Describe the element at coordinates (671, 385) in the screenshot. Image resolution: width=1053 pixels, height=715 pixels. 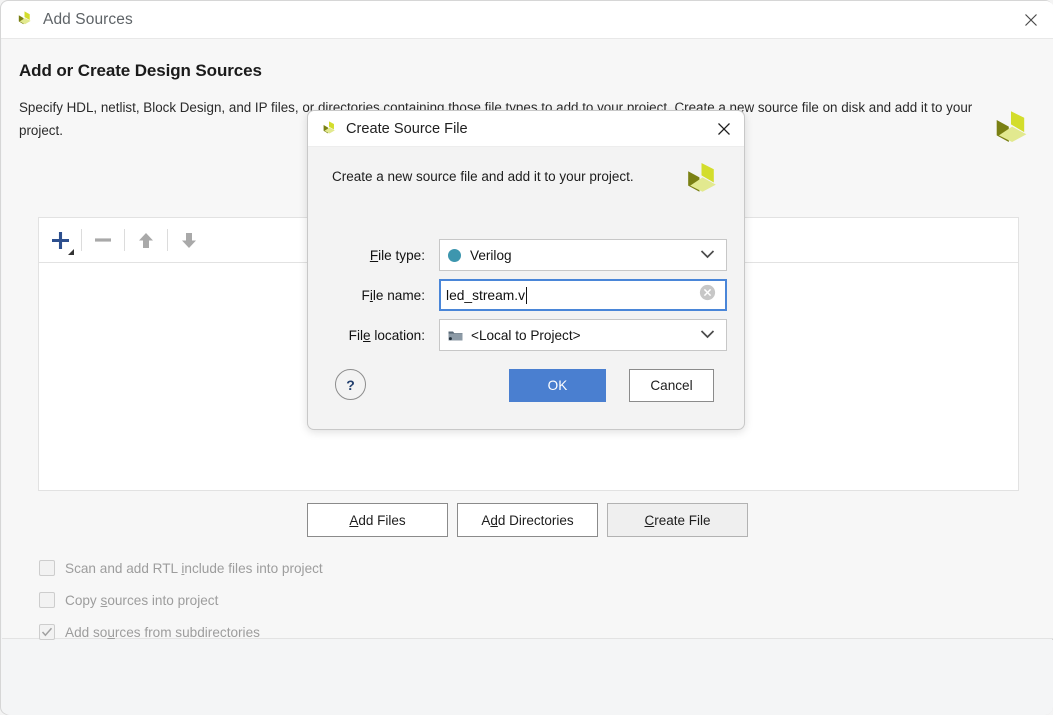
I see `create-source-file-cancel-button: Cancel` at that location.